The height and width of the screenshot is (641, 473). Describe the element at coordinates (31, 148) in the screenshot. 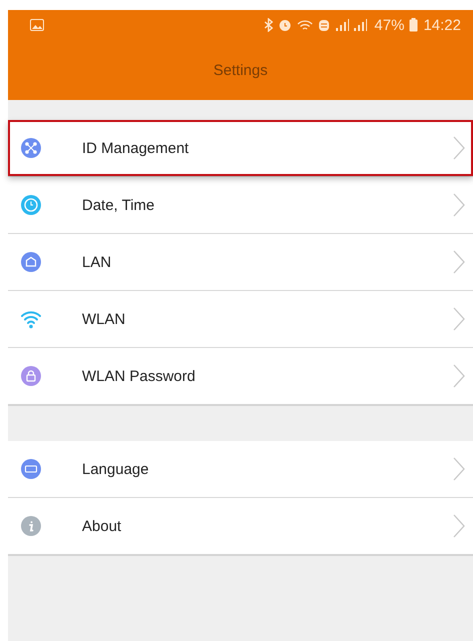

I see `network-icon` at that location.